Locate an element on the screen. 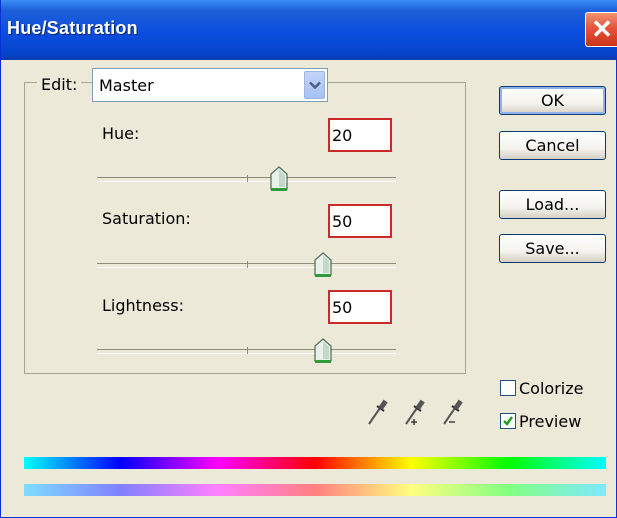 The height and width of the screenshot is (518, 617). checkmark-icon is located at coordinates (508, 421).